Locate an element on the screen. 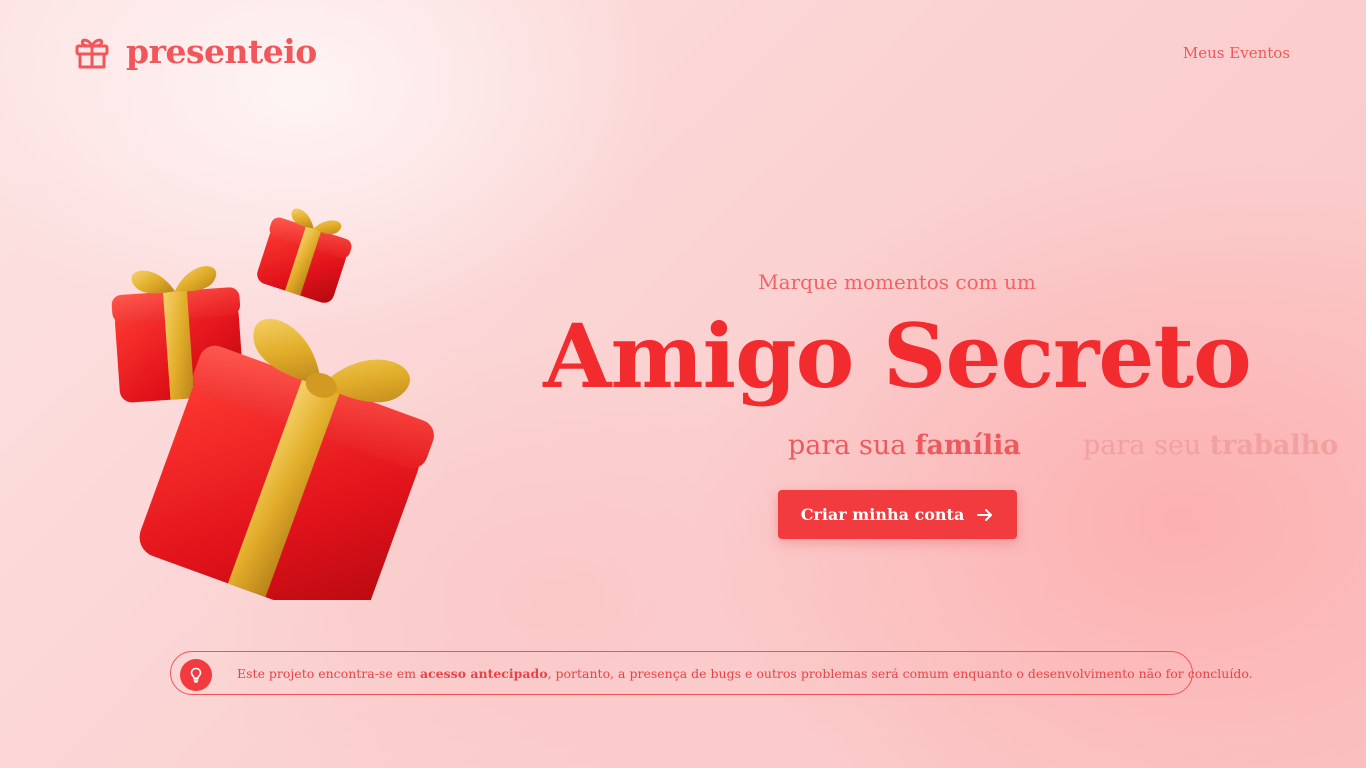 This screenshot has width=1366, height=768. audience-family: para sua família is located at coordinates (904, 446).